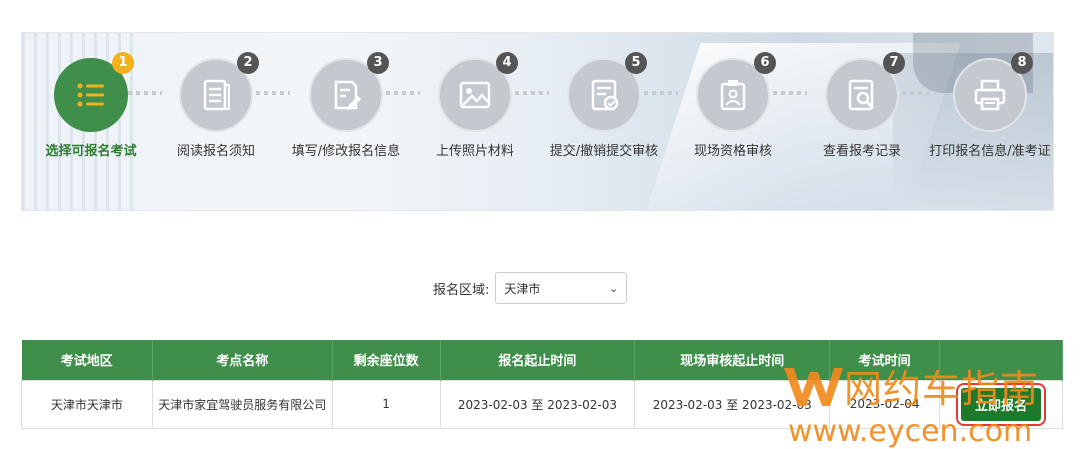  I want to click on step-circle: 5, so click(607, 92).